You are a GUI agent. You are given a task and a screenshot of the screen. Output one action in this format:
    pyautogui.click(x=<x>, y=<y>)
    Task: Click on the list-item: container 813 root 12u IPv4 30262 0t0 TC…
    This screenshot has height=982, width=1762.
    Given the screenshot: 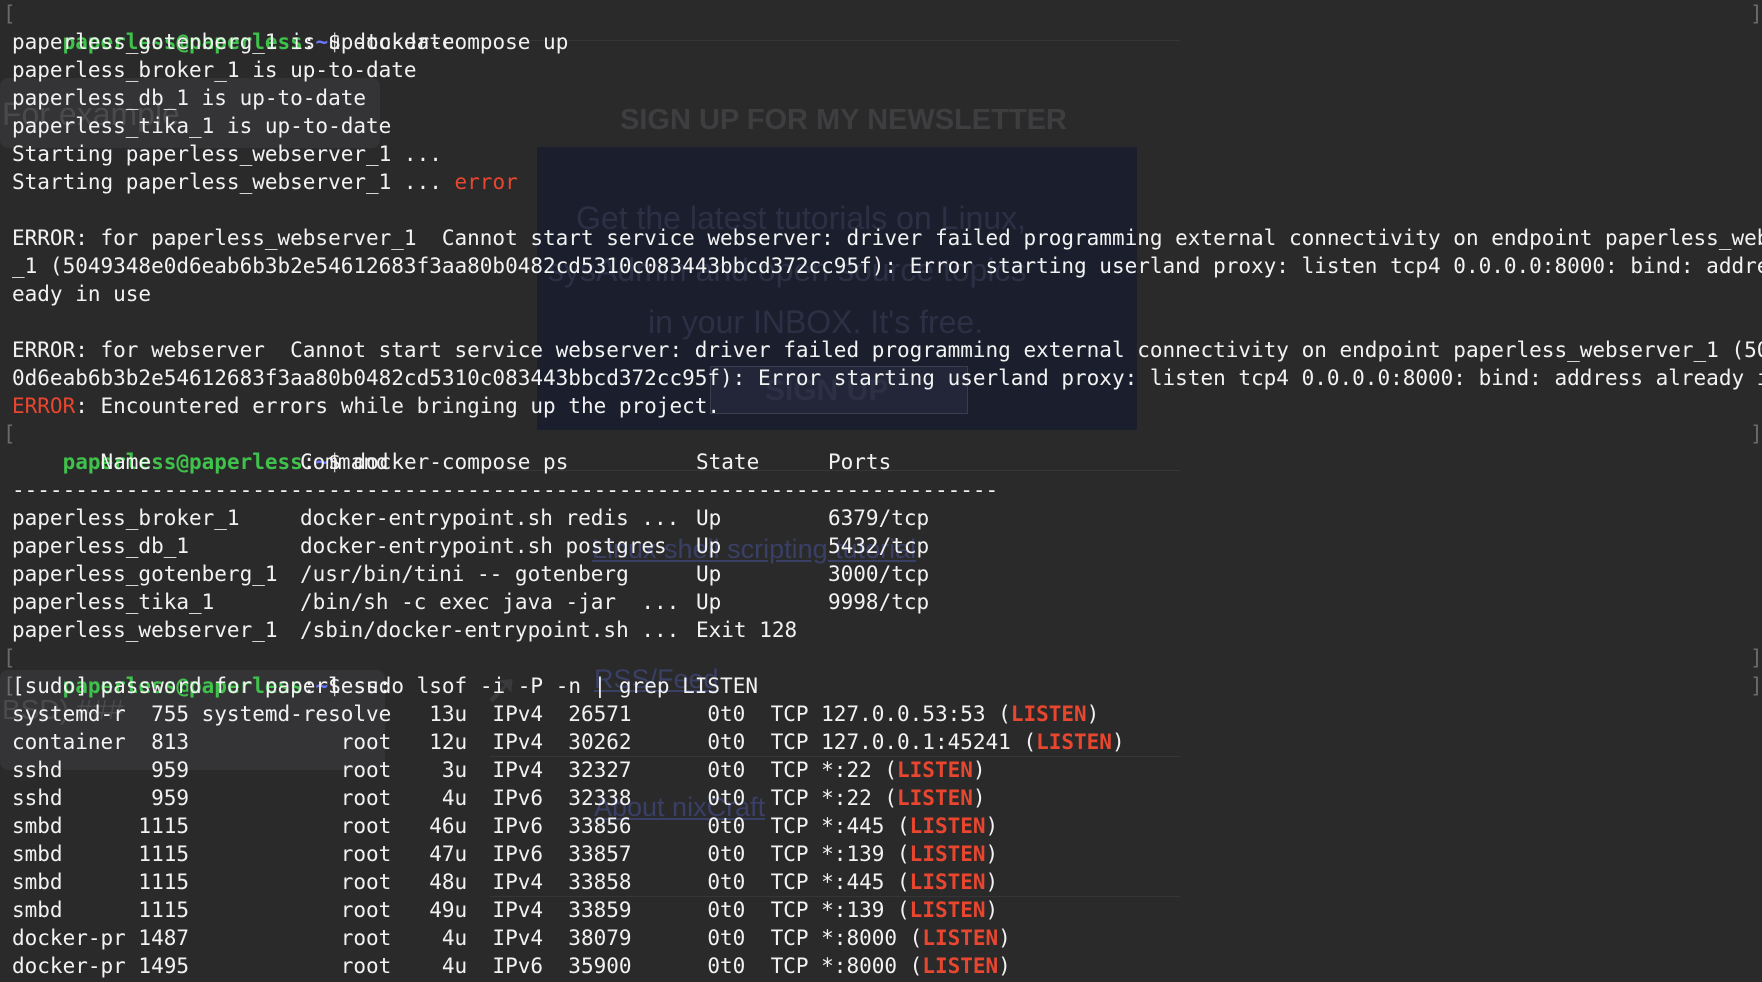 What is the action you would take?
    pyautogui.click(x=568, y=742)
    